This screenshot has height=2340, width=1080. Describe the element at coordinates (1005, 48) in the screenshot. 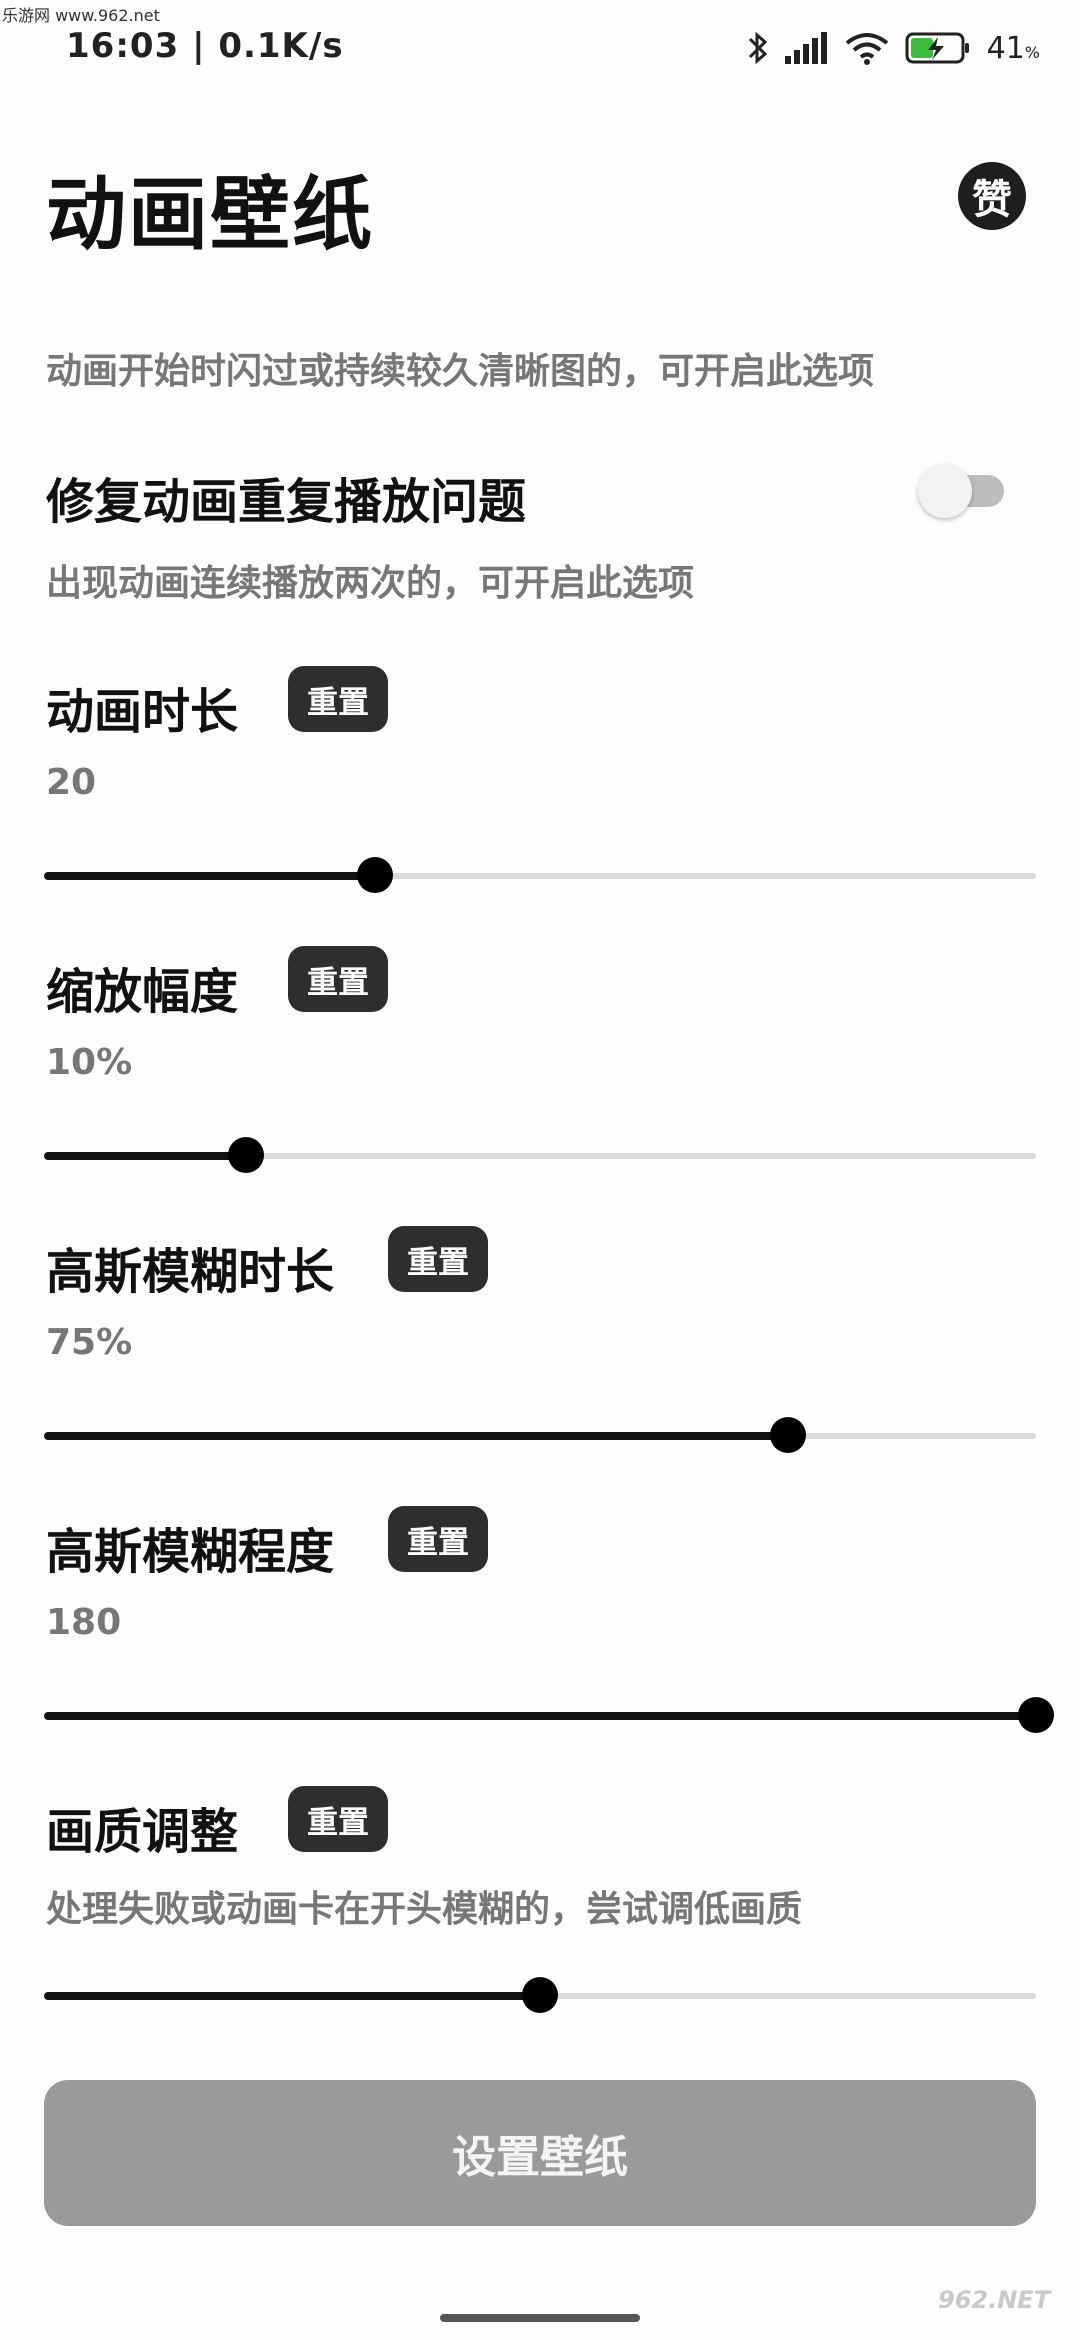

I see `battery-level: 41` at that location.